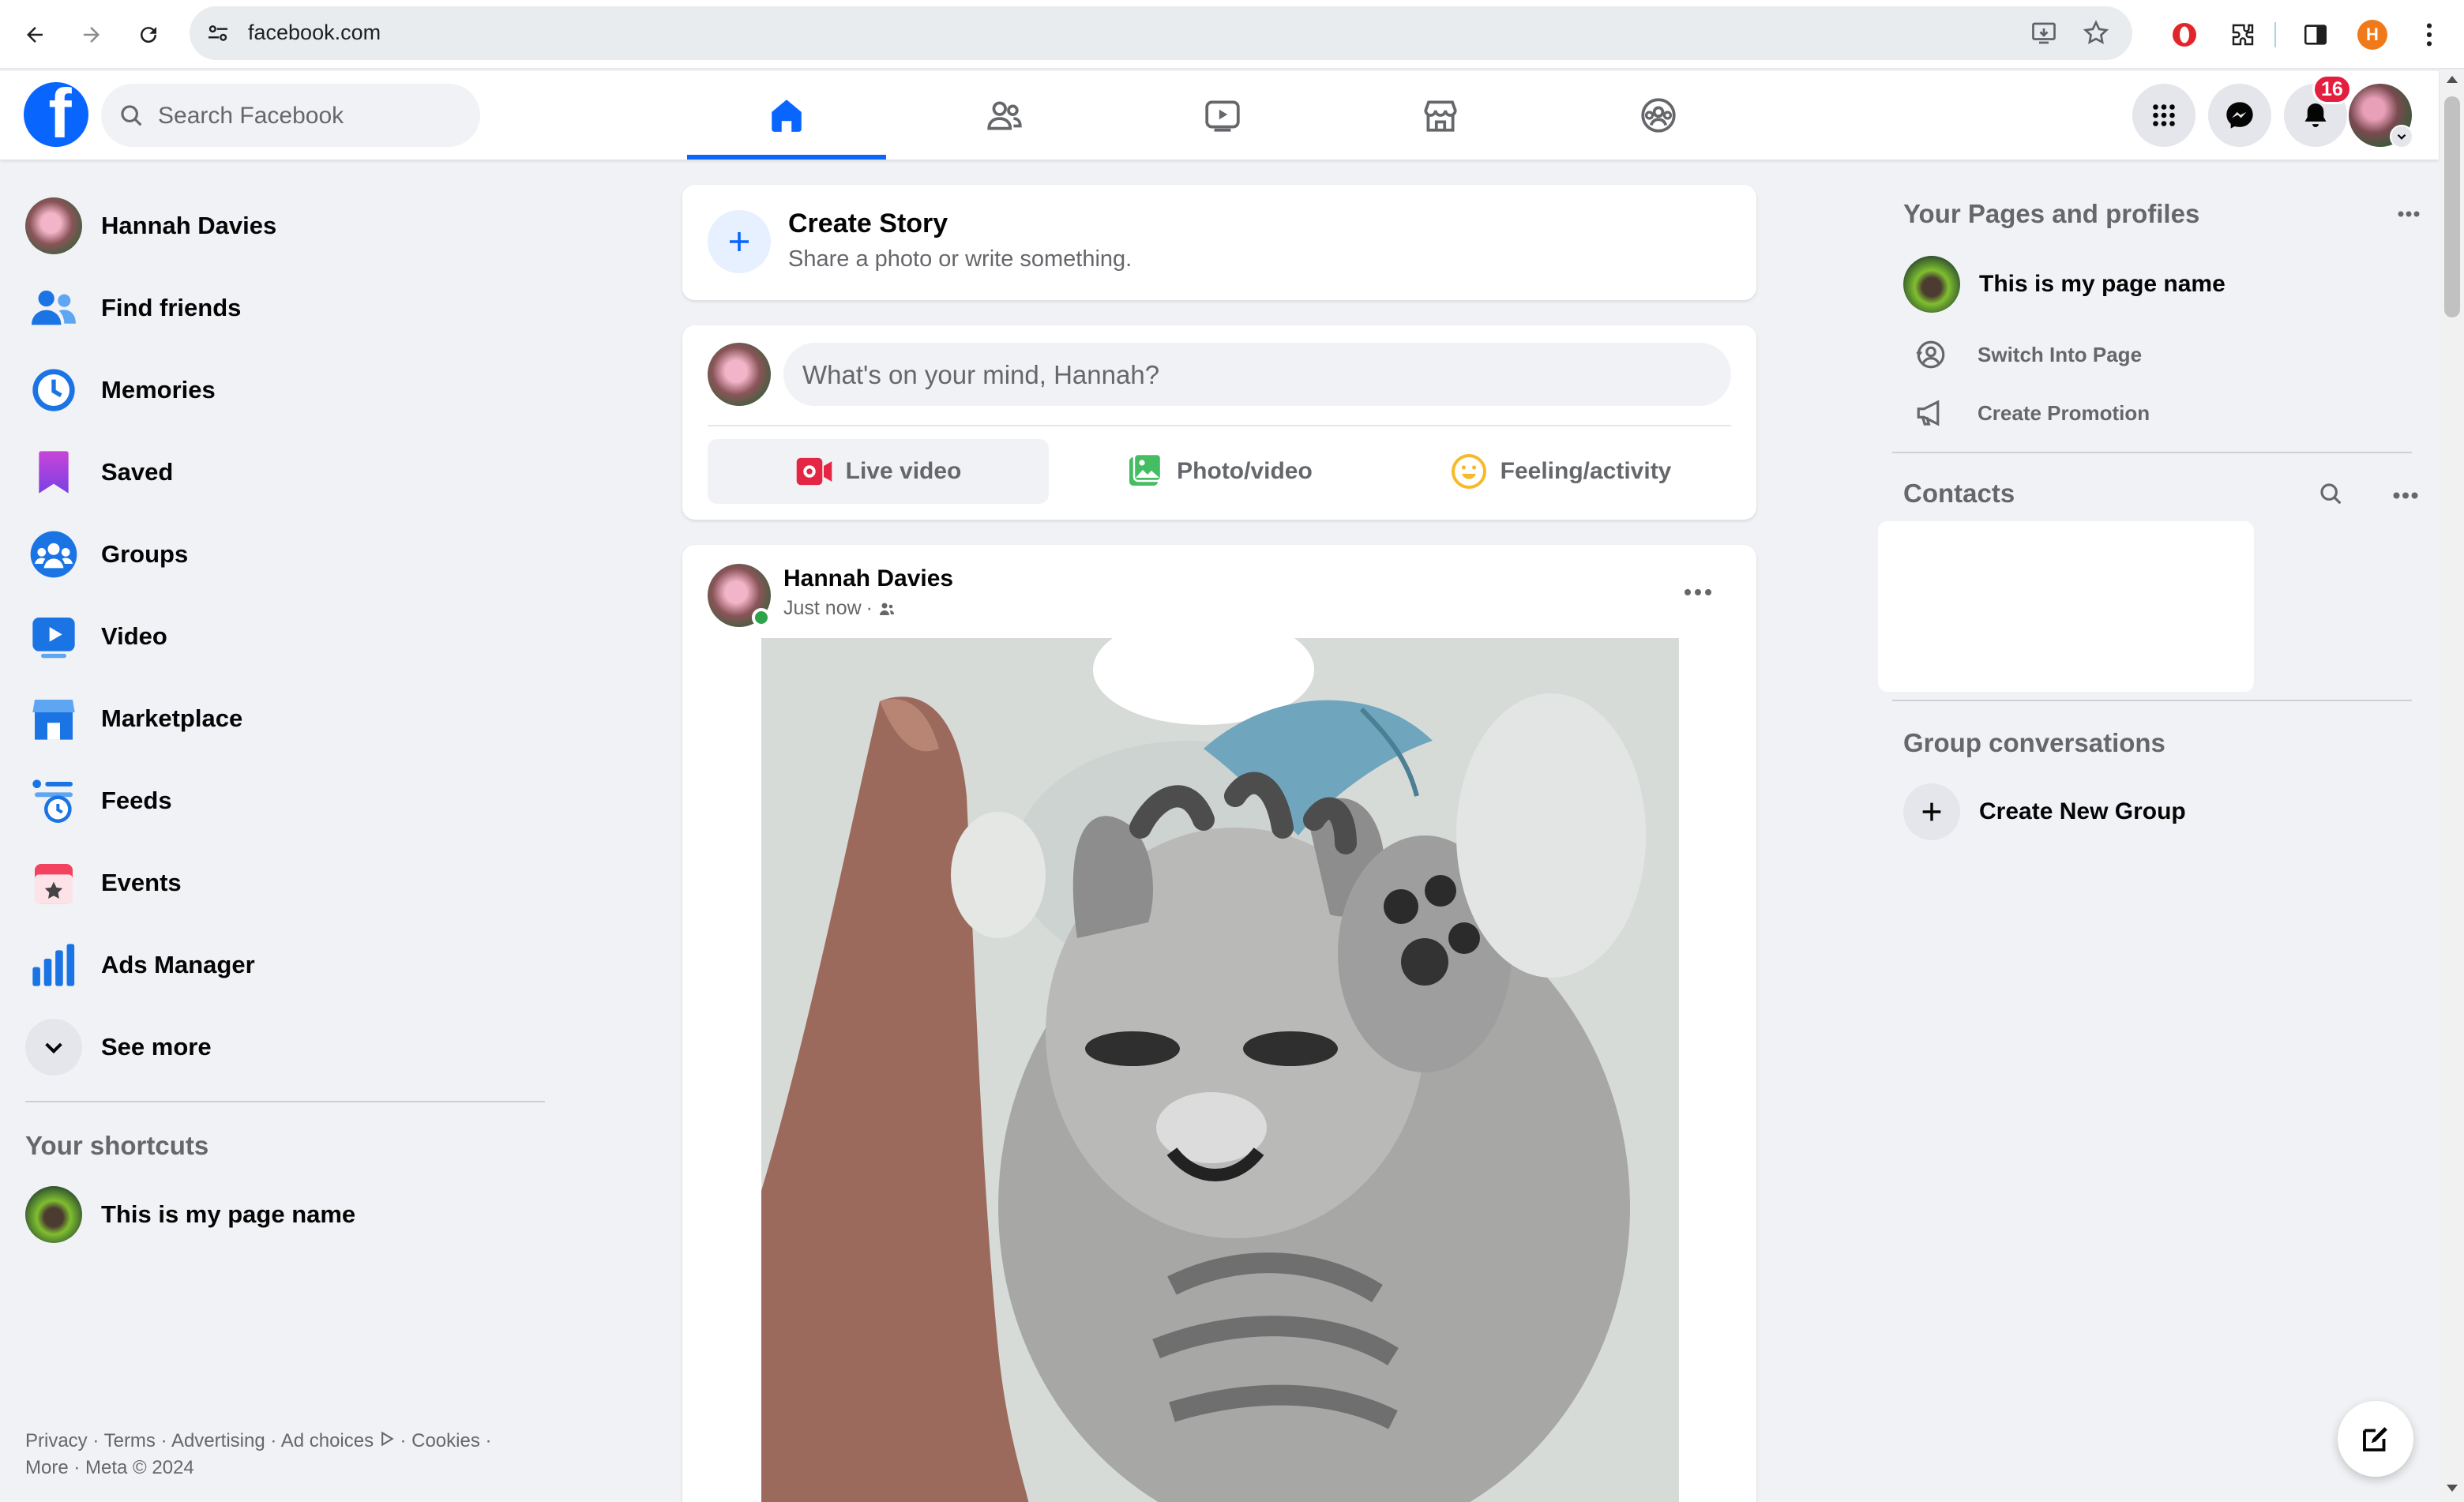 This screenshot has height=1502, width=2464. I want to click on footer-link-advertising: Advertising, so click(218, 1440).